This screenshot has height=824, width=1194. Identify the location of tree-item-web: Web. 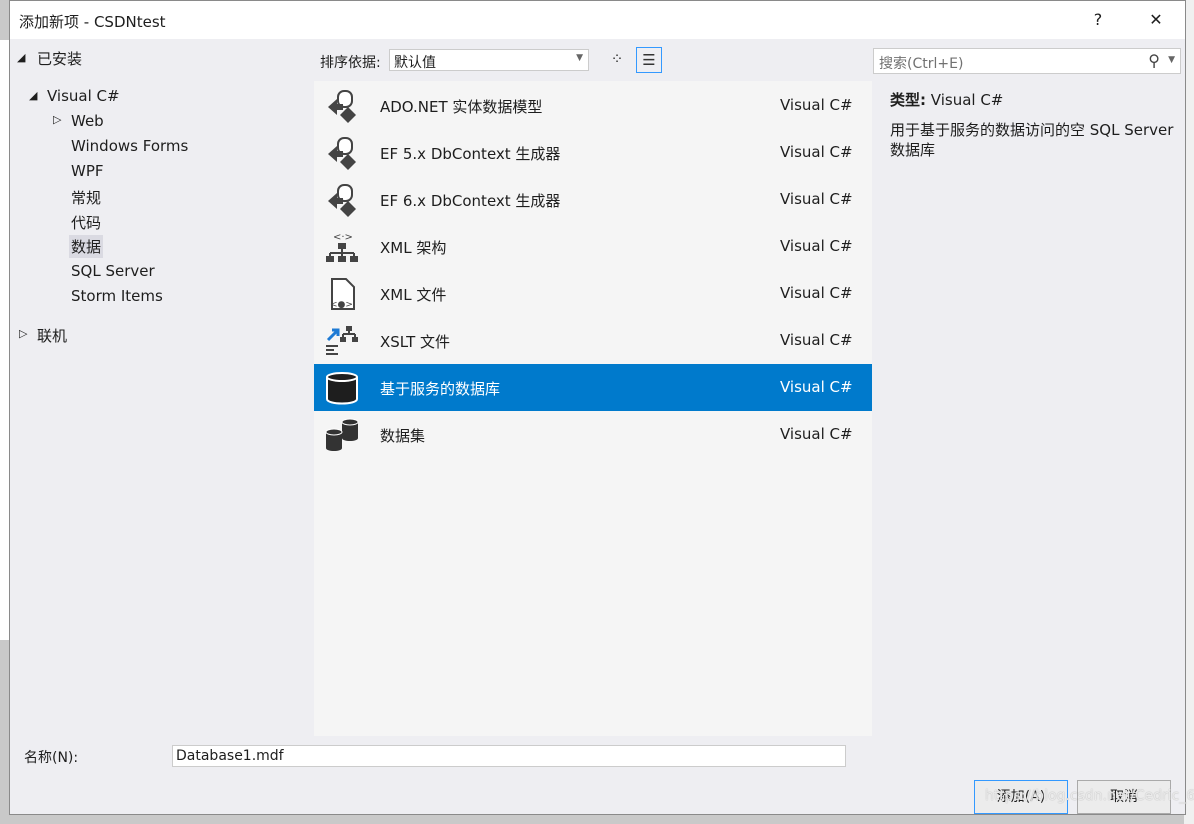
(87, 121).